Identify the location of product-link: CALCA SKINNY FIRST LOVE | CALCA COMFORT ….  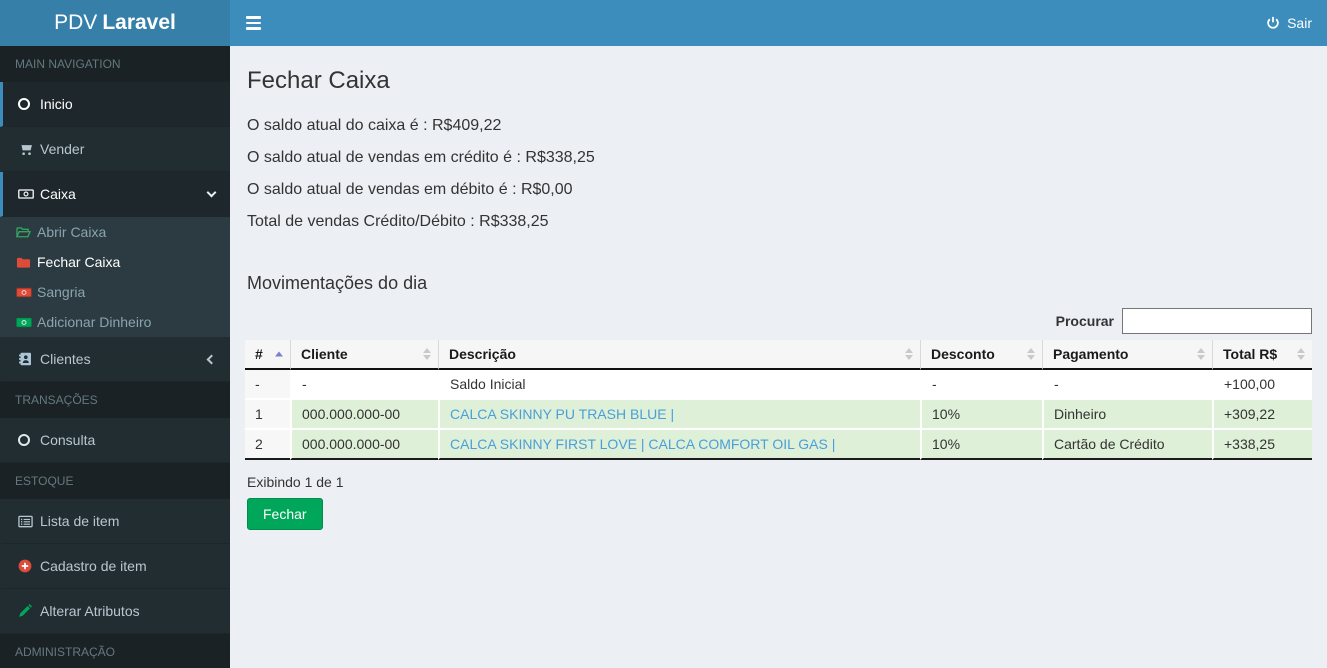
(642, 444).